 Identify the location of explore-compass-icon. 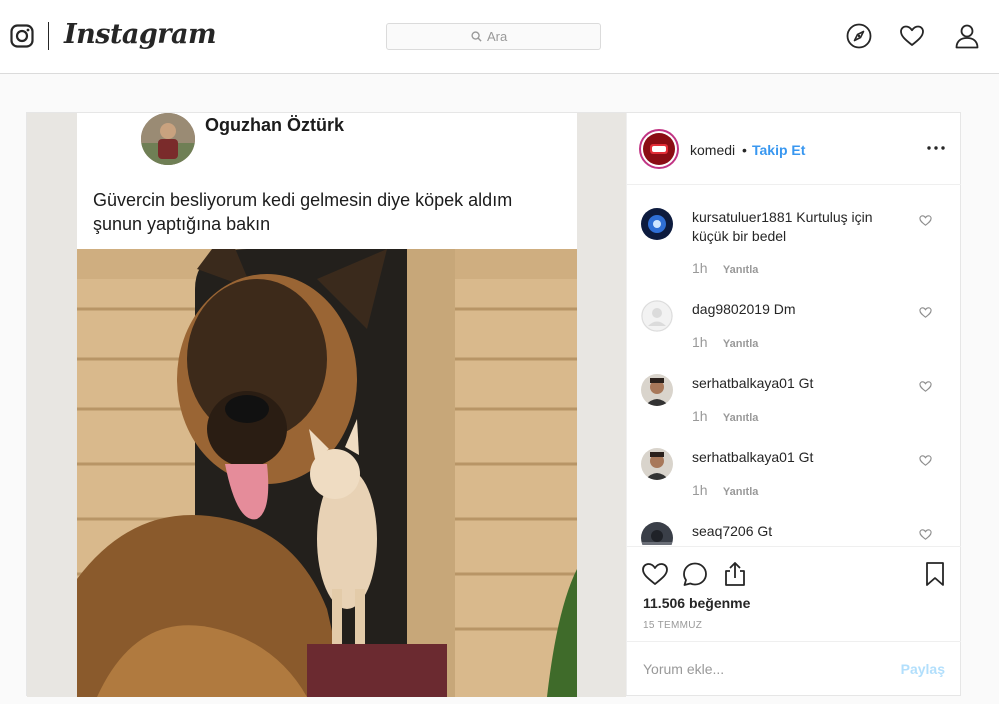
(859, 36).